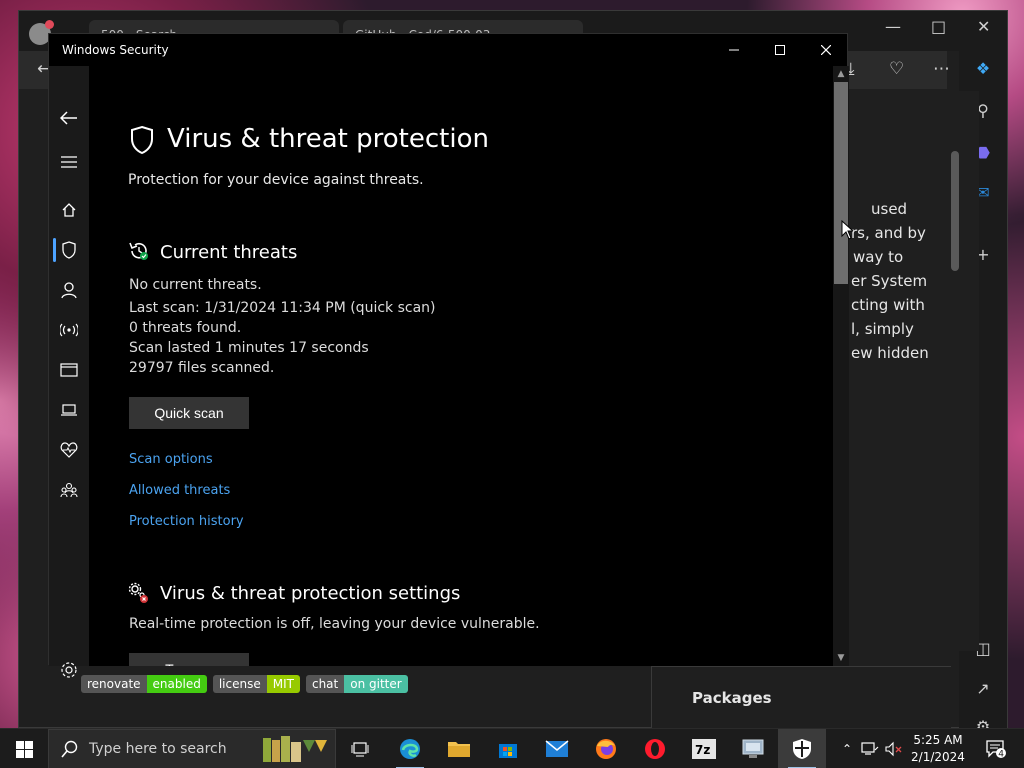  Describe the element at coordinates (195, 285) in the screenshot. I see `threat-status-text: No current threats.` at that location.